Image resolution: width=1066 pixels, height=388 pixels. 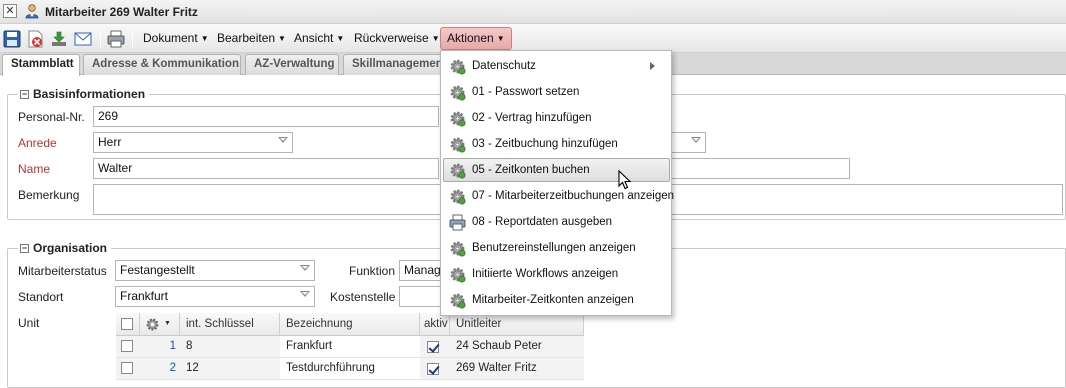 I want to click on grid-select-all-header, so click(x=128, y=324).